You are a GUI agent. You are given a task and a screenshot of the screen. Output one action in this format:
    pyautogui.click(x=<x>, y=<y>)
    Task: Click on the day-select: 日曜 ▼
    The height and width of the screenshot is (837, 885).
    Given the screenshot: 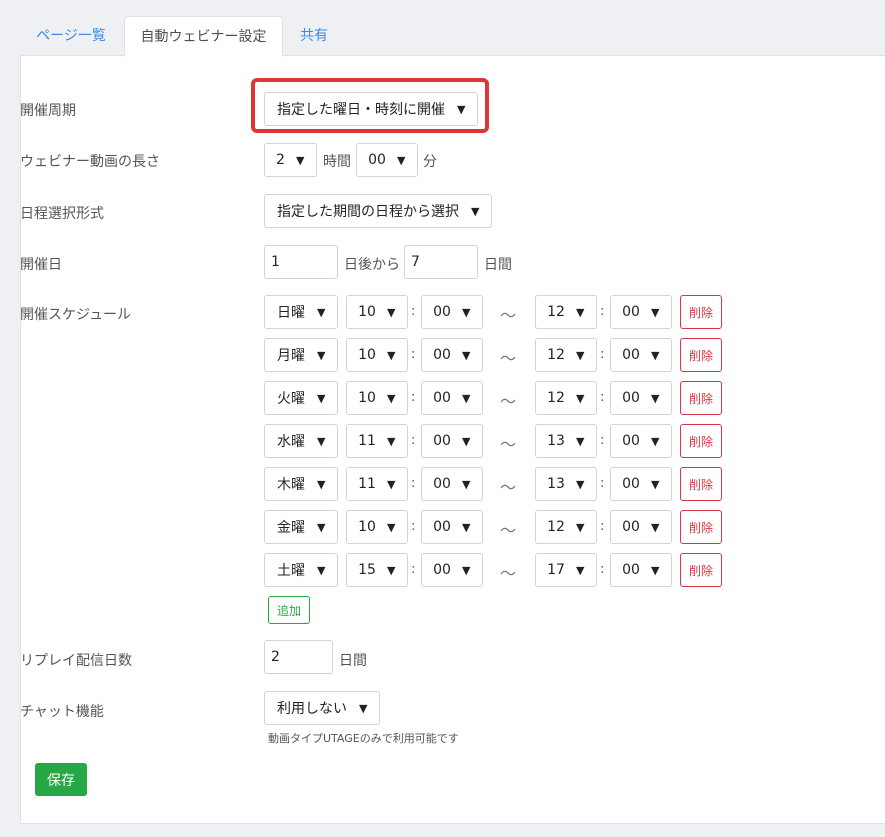 What is the action you would take?
    pyautogui.click(x=301, y=312)
    